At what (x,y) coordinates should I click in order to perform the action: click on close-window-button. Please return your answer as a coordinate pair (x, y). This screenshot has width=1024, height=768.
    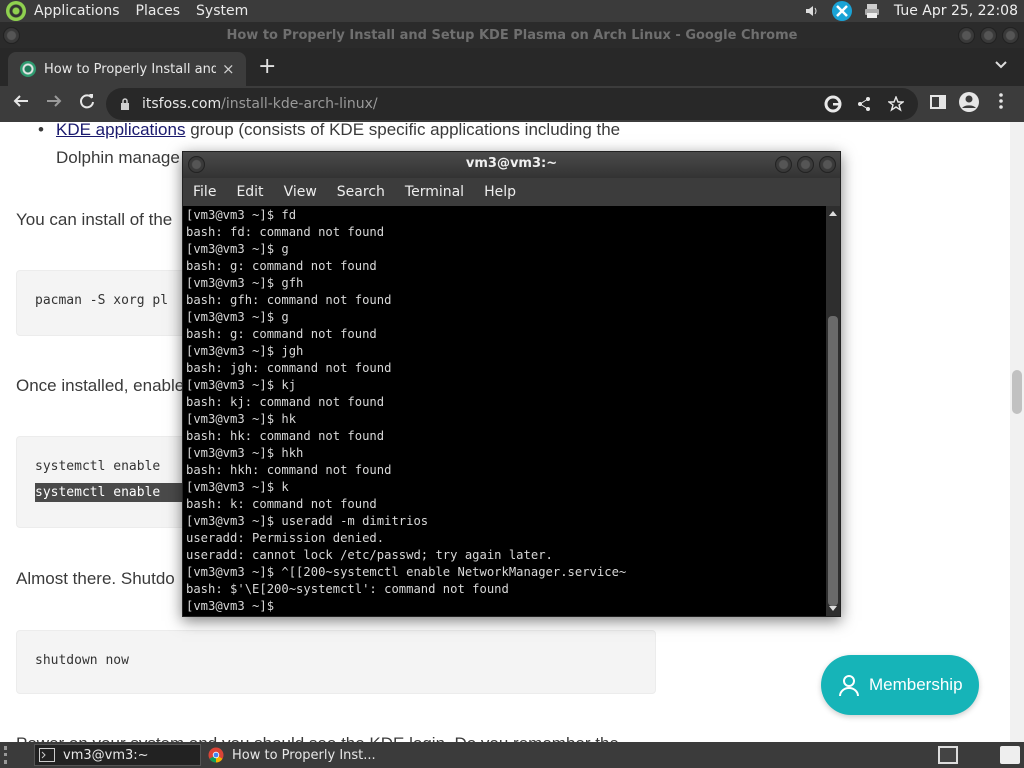
    Looking at the image, I should click on (1010, 35).